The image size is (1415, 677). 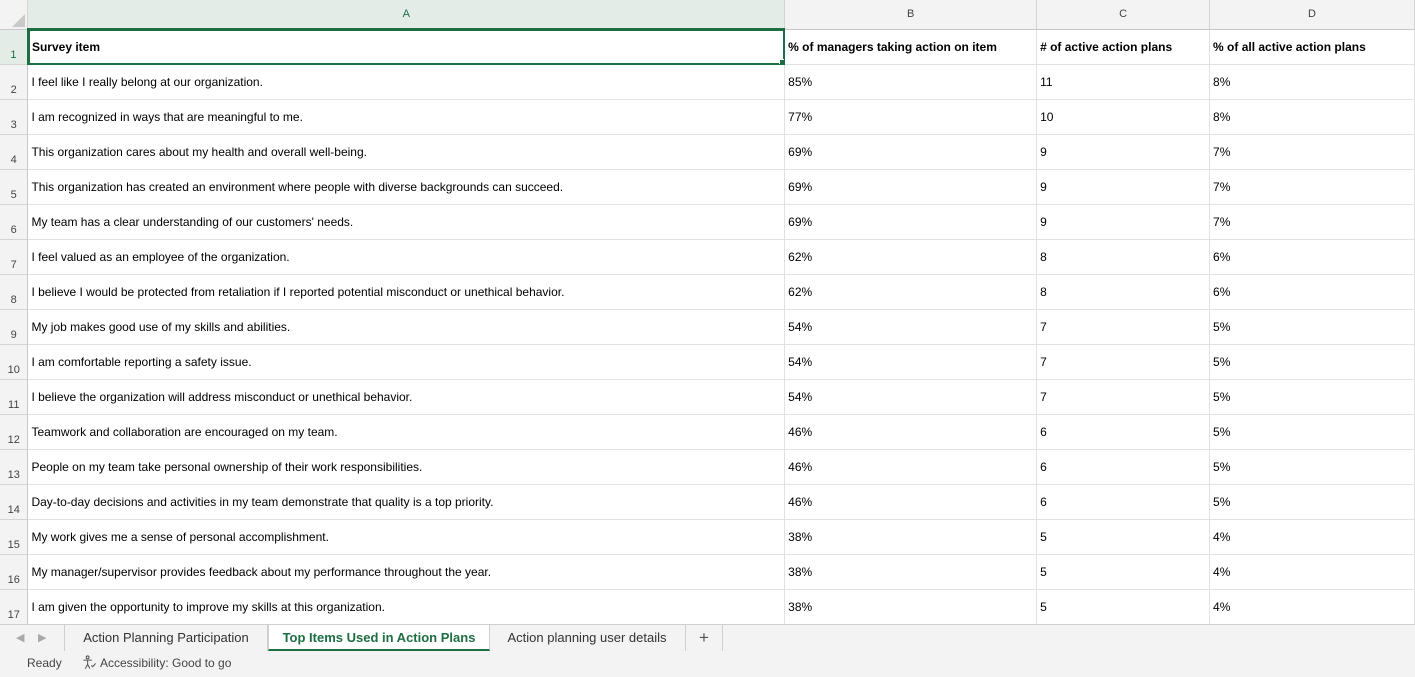 What do you see at coordinates (911, 117) in the screenshot?
I see `cell-pct-managers: 77%` at bounding box center [911, 117].